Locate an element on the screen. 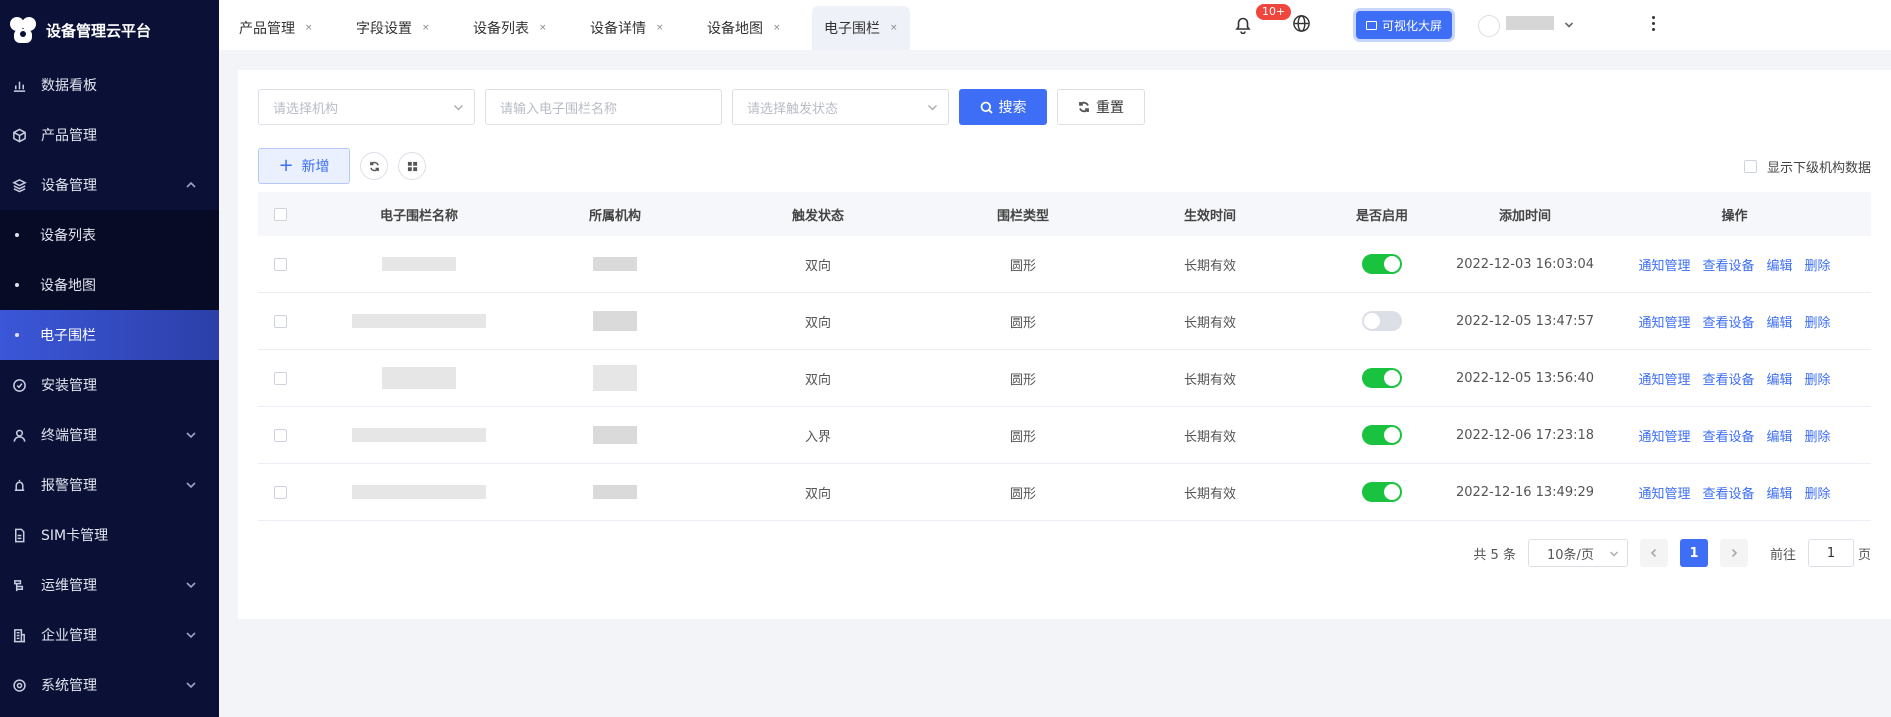  sim-card-icon is located at coordinates (19, 535).